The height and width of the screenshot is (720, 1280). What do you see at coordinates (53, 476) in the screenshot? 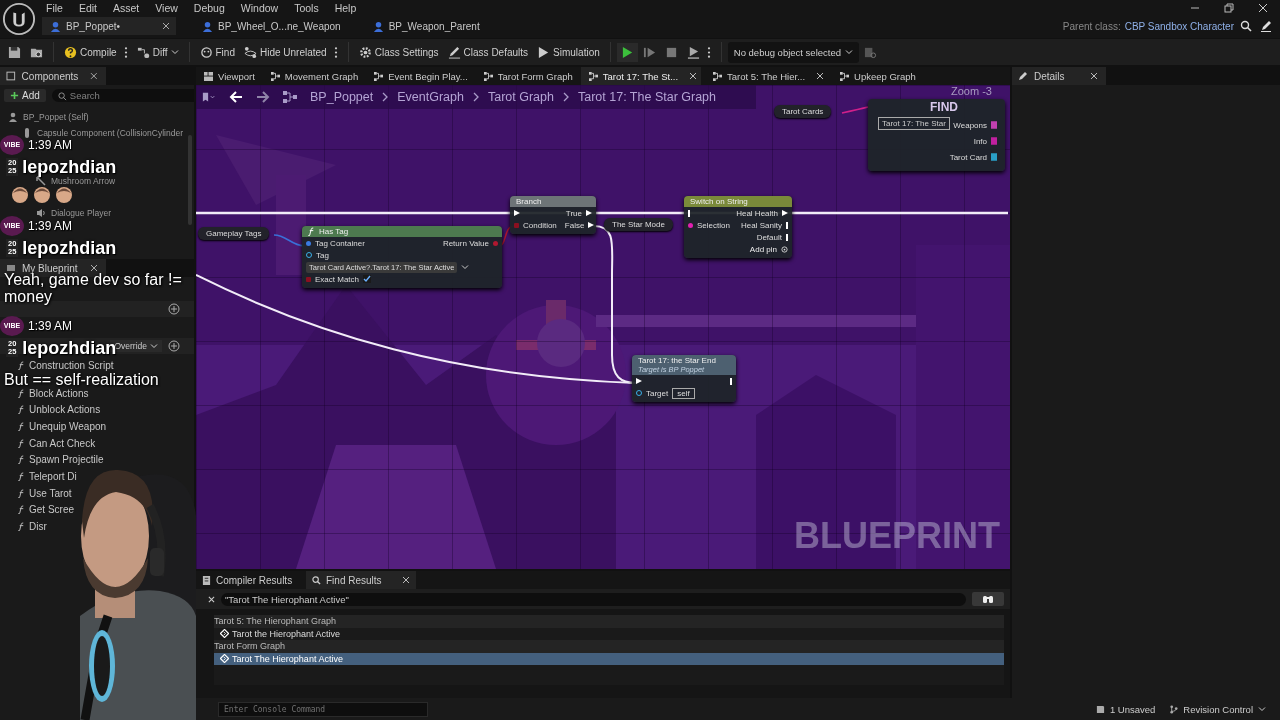
I see `function-item: Teleport Di` at bounding box center [53, 476].